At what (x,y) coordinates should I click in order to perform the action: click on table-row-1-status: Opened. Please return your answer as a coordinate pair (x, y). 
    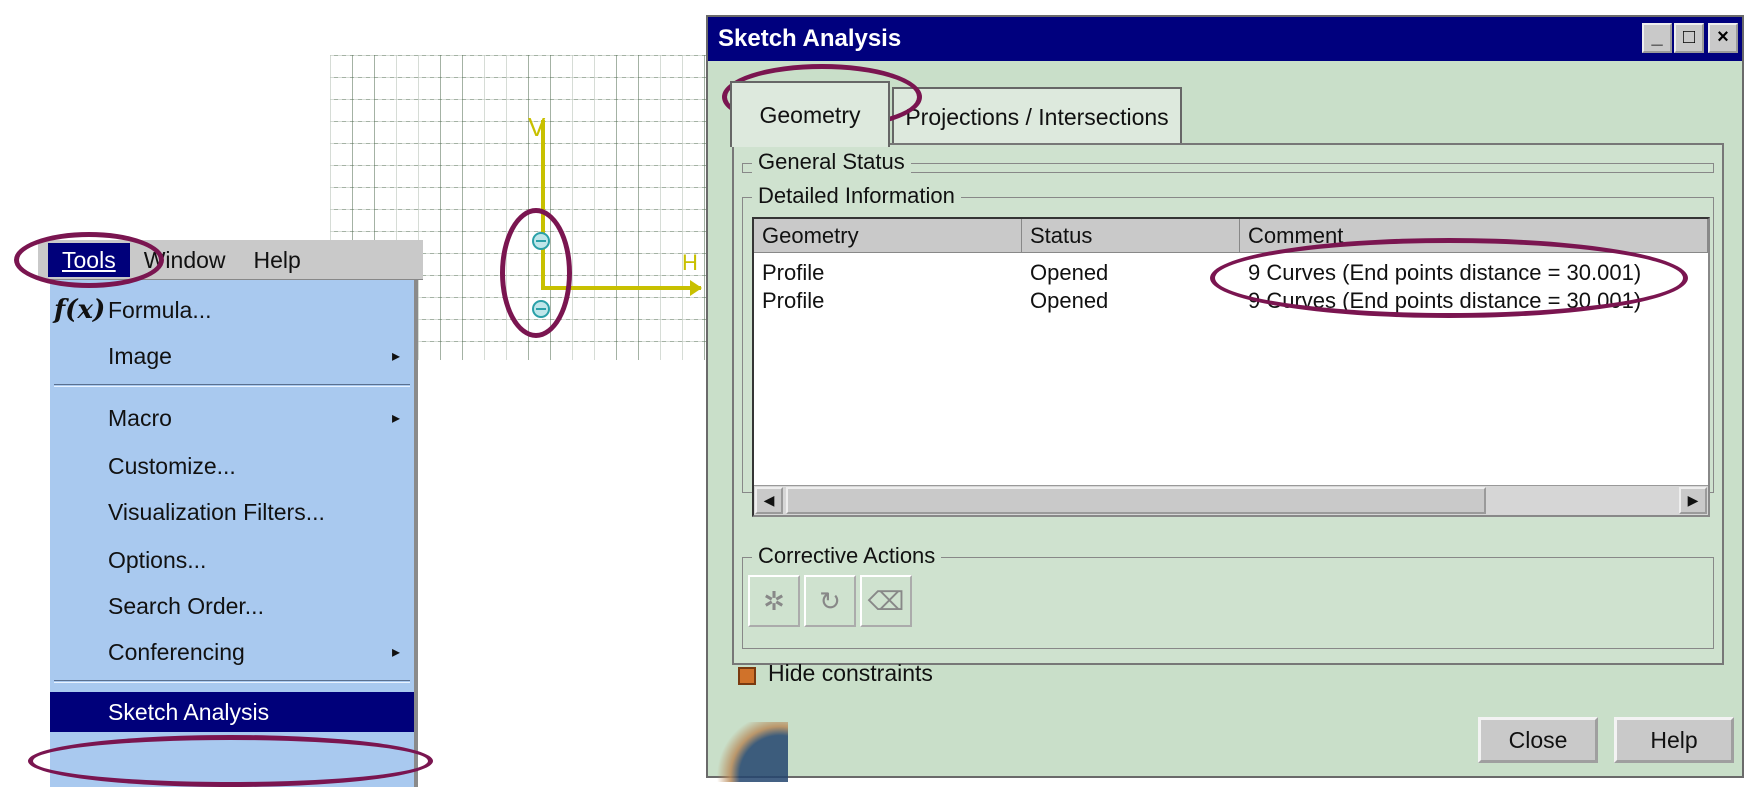
    Looking at the image, I should click on (1069, 273).